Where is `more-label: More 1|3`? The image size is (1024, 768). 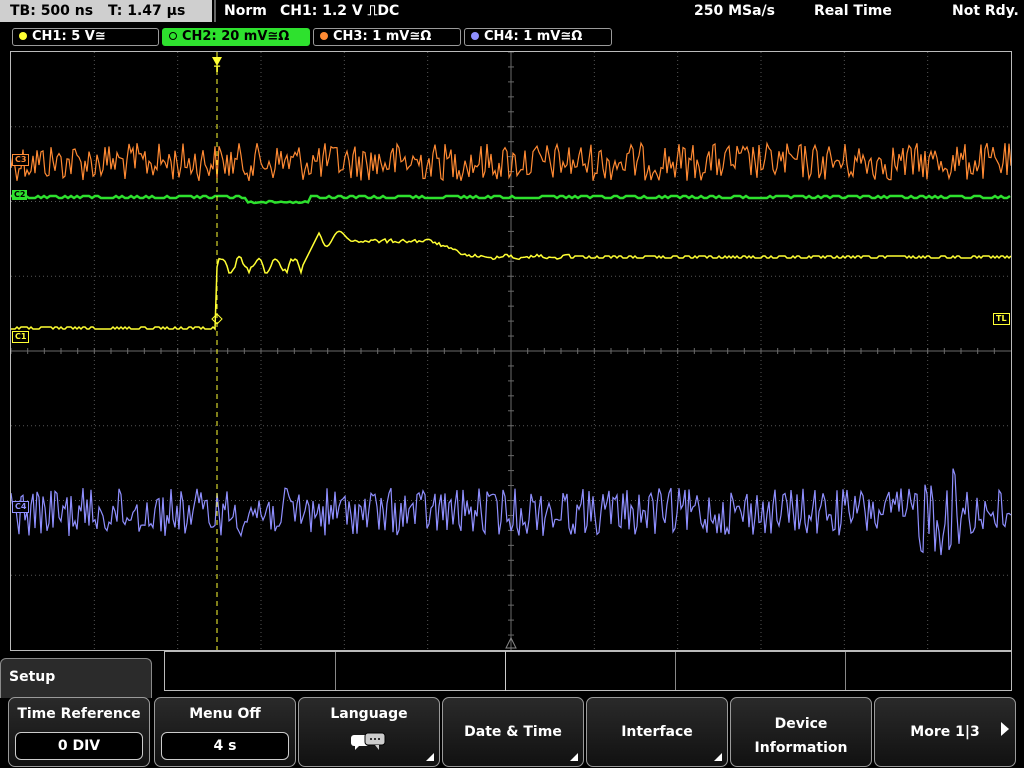 more-label: More 1|3 is located at coordinates (945, 732).